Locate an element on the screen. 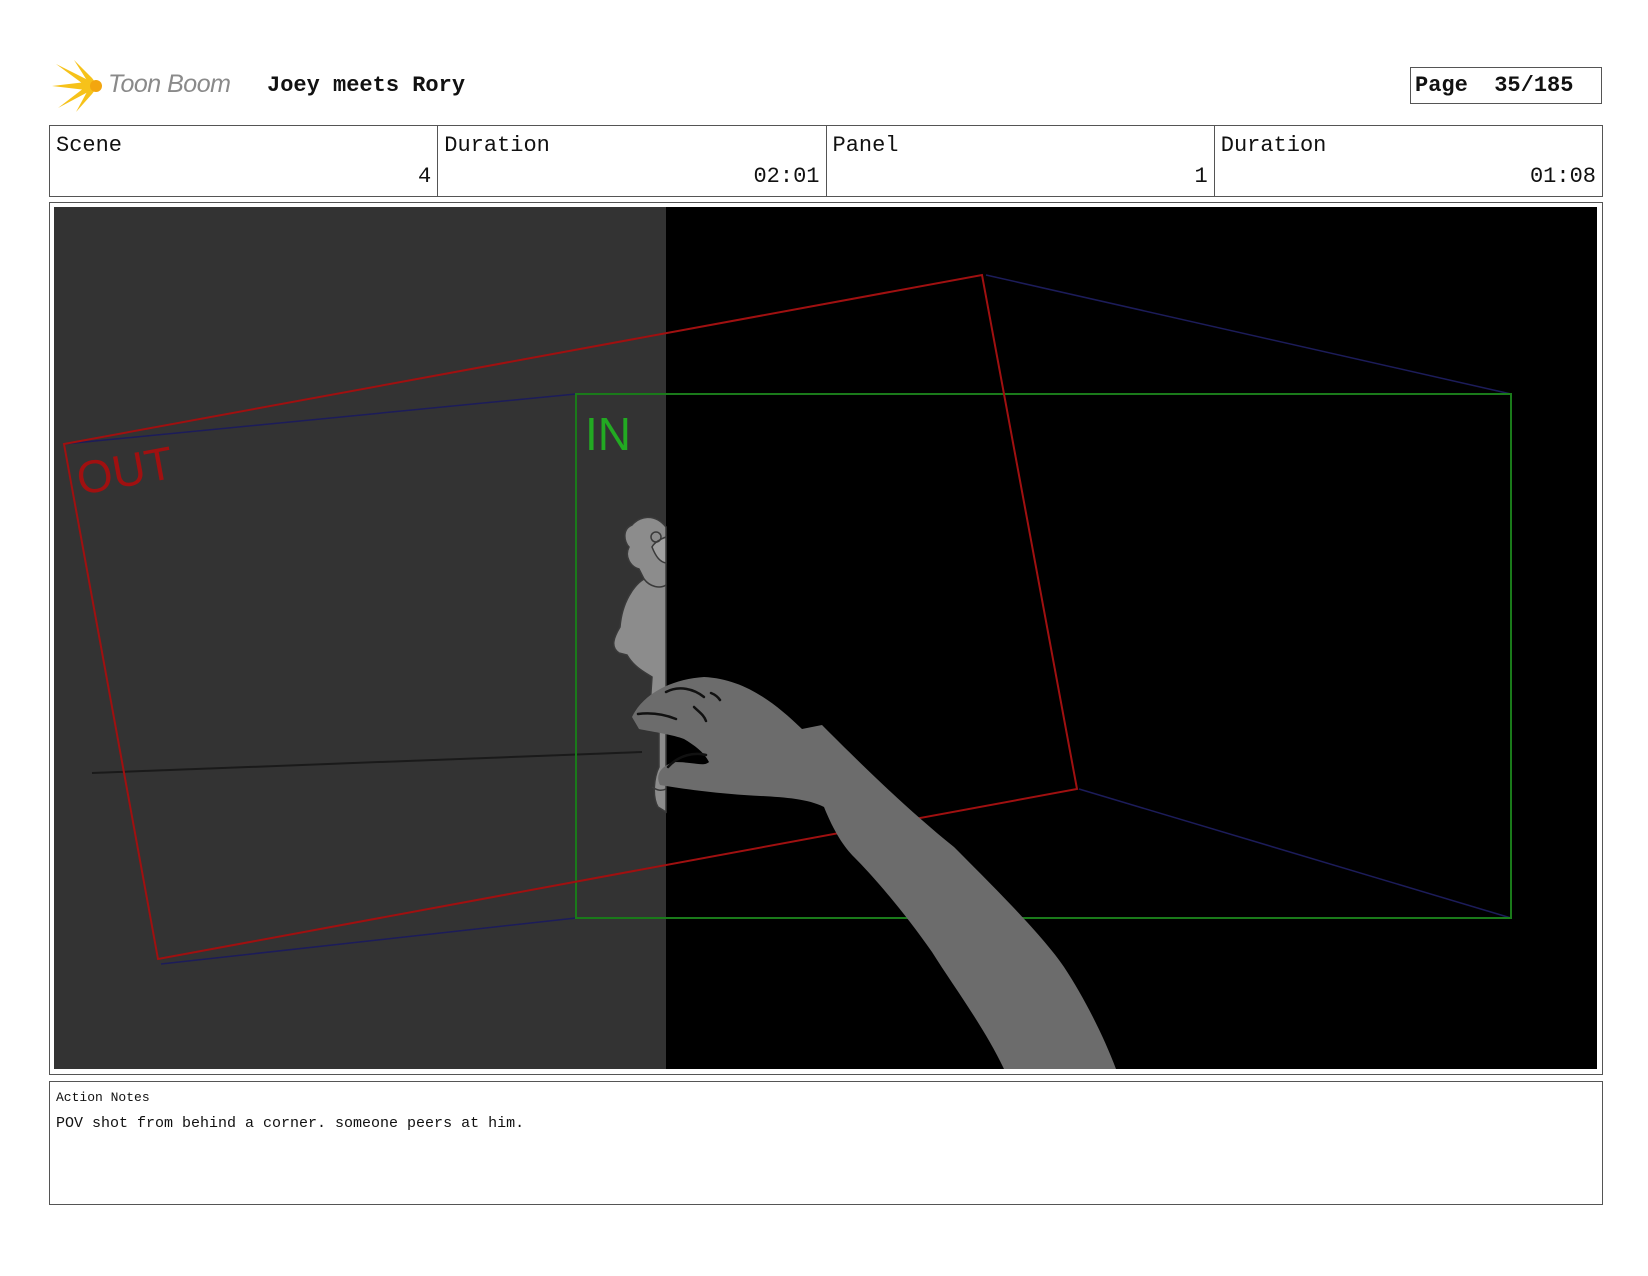  panel-duration-label: Duration is located at coordinates (1273, 145).